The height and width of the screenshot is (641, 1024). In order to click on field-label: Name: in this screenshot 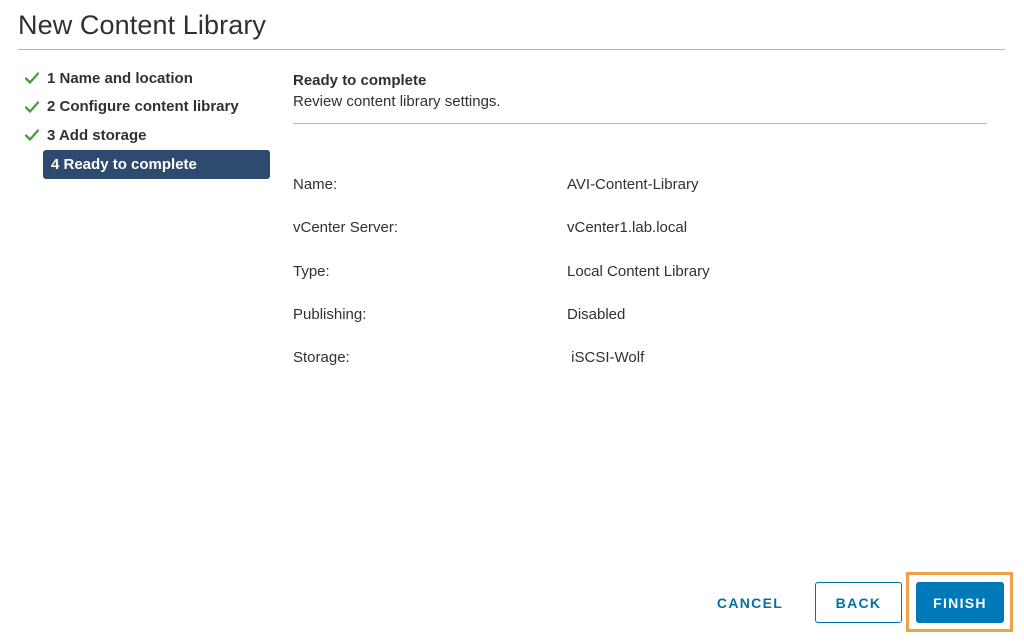, I will do `click(315, 184)`.